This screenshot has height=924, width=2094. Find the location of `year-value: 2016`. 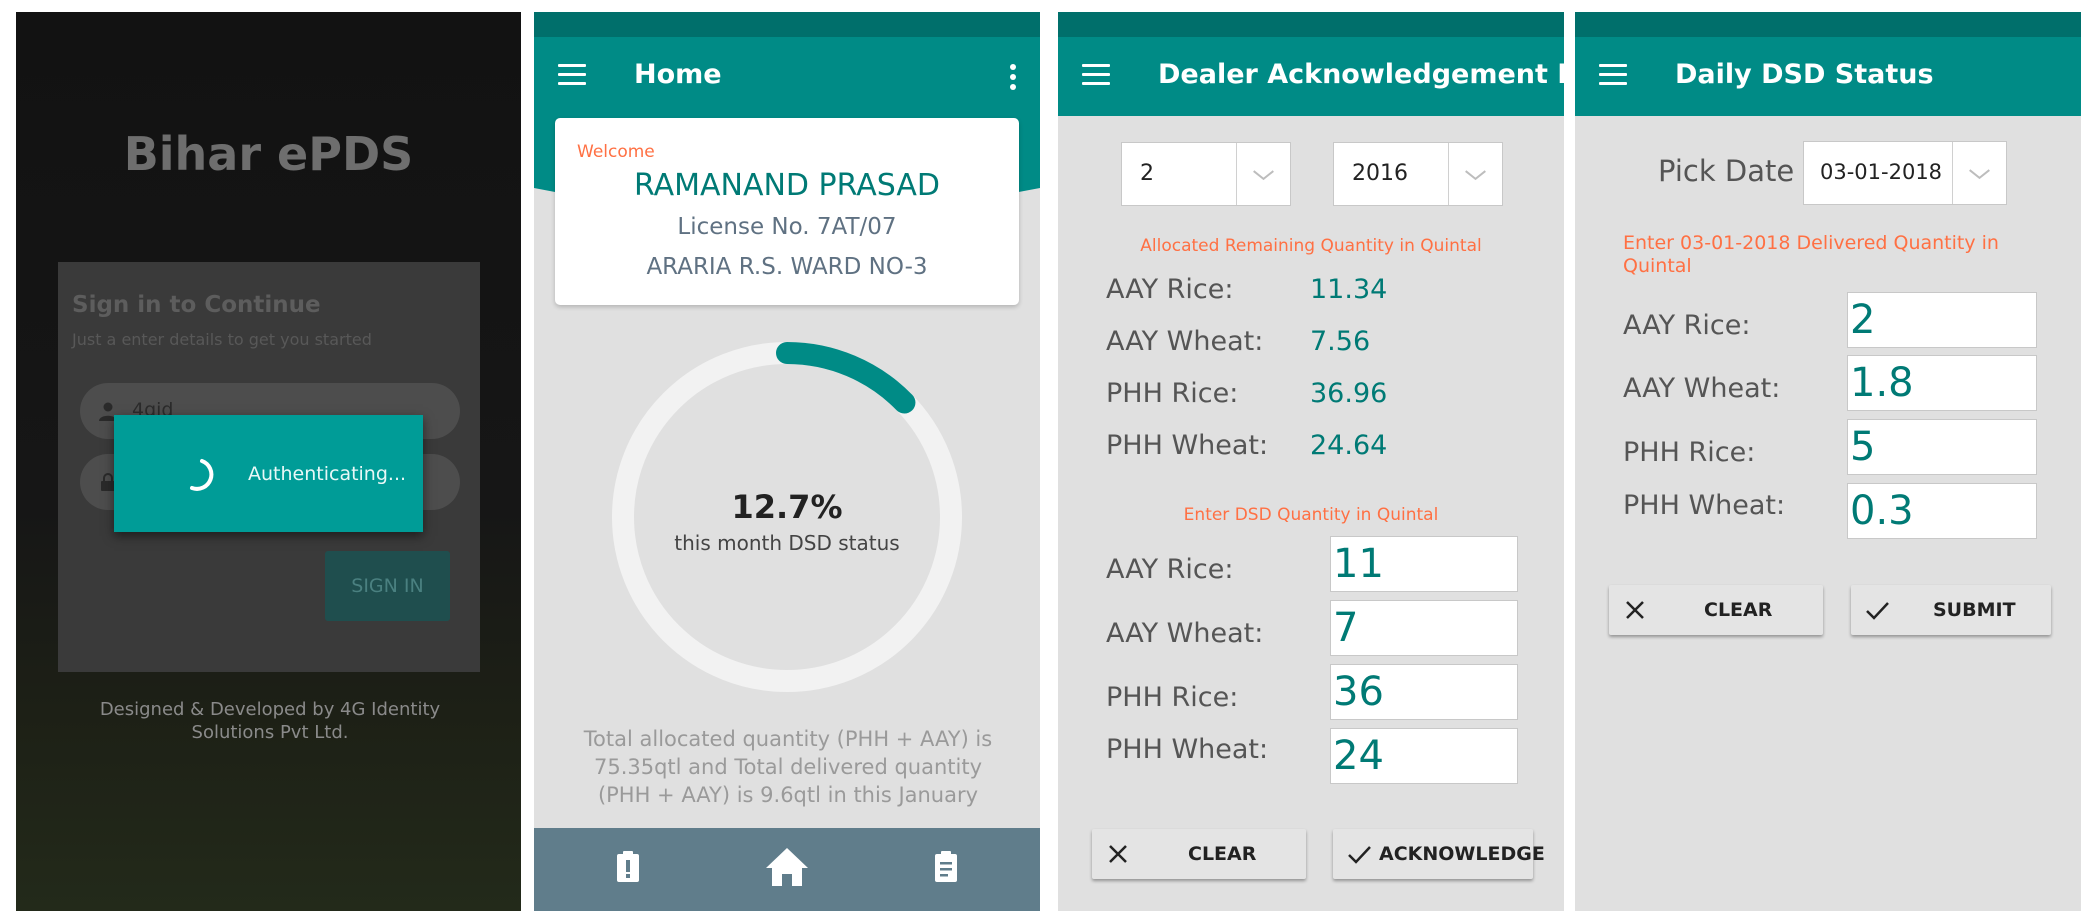

year-value: 2016 is located at coordinates (1380, 173).